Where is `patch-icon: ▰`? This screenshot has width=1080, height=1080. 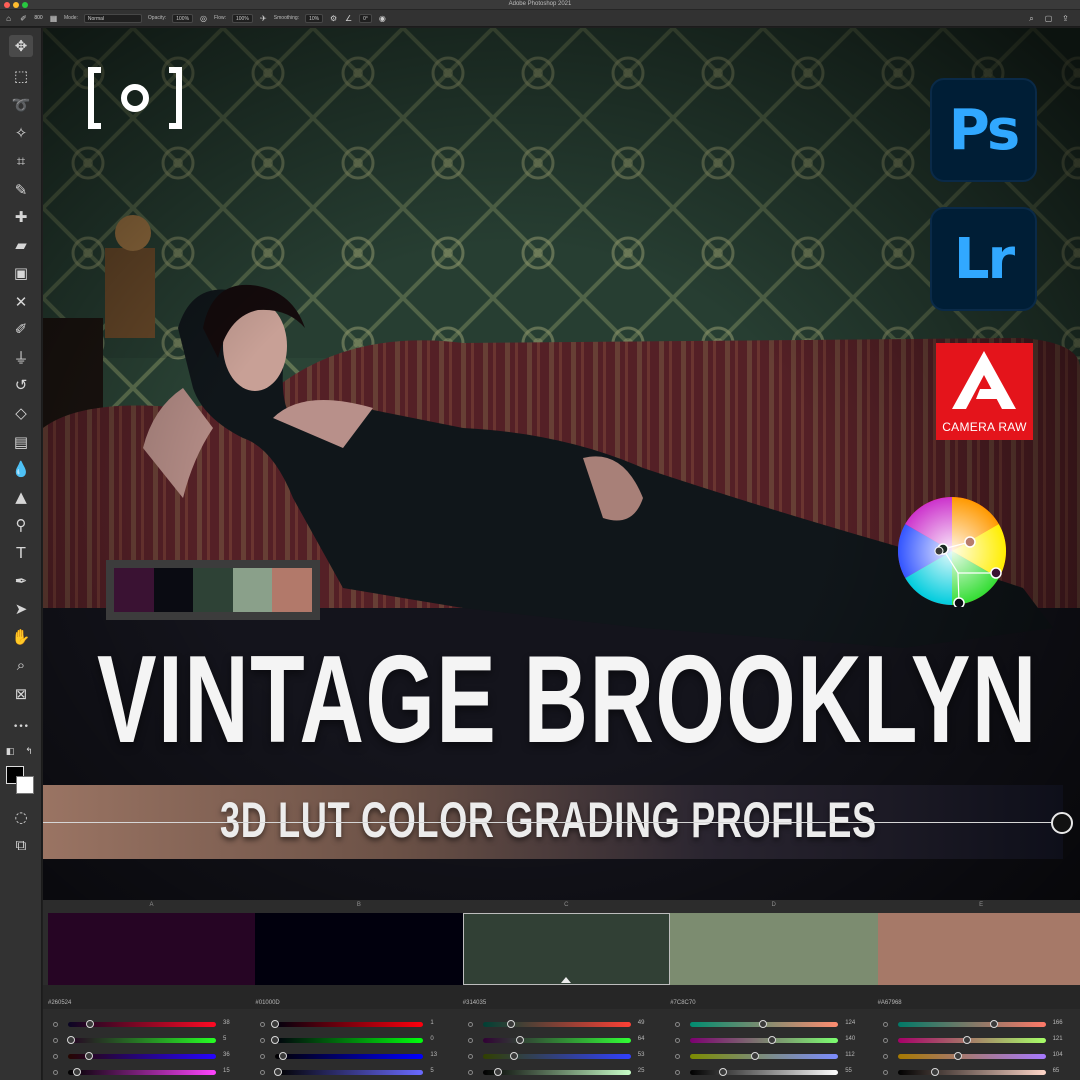
patch-icon: ▰ is located at coordinates (21, 245).